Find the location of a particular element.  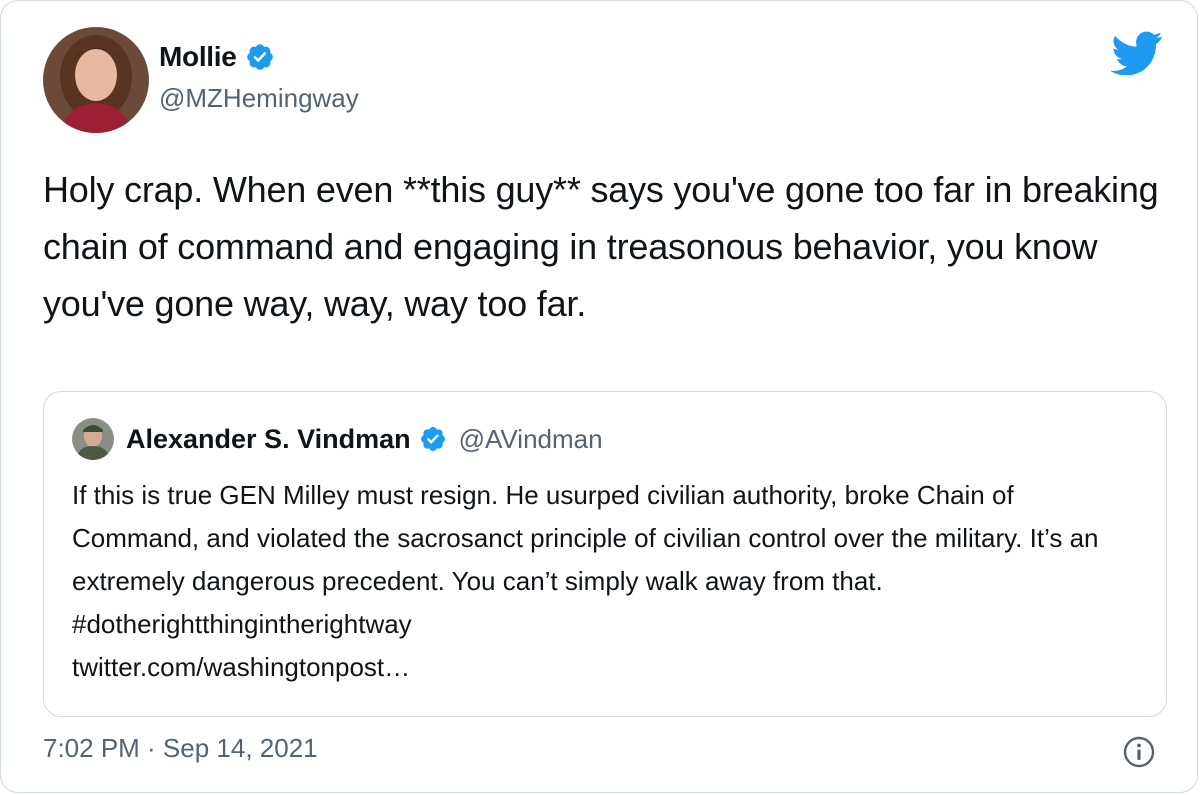

author-name-row: Mollie is located at coordinates (217, 57).